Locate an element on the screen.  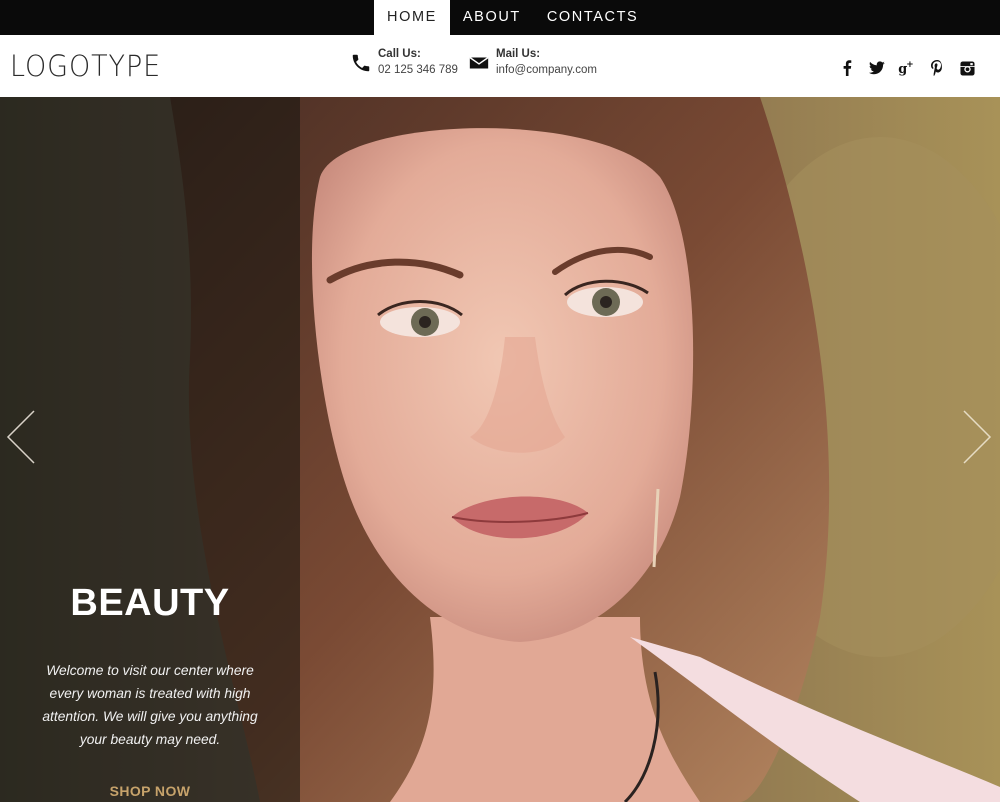
top-nav: HOME ABOUT CONTACTS is located at coordinates (500, 17).